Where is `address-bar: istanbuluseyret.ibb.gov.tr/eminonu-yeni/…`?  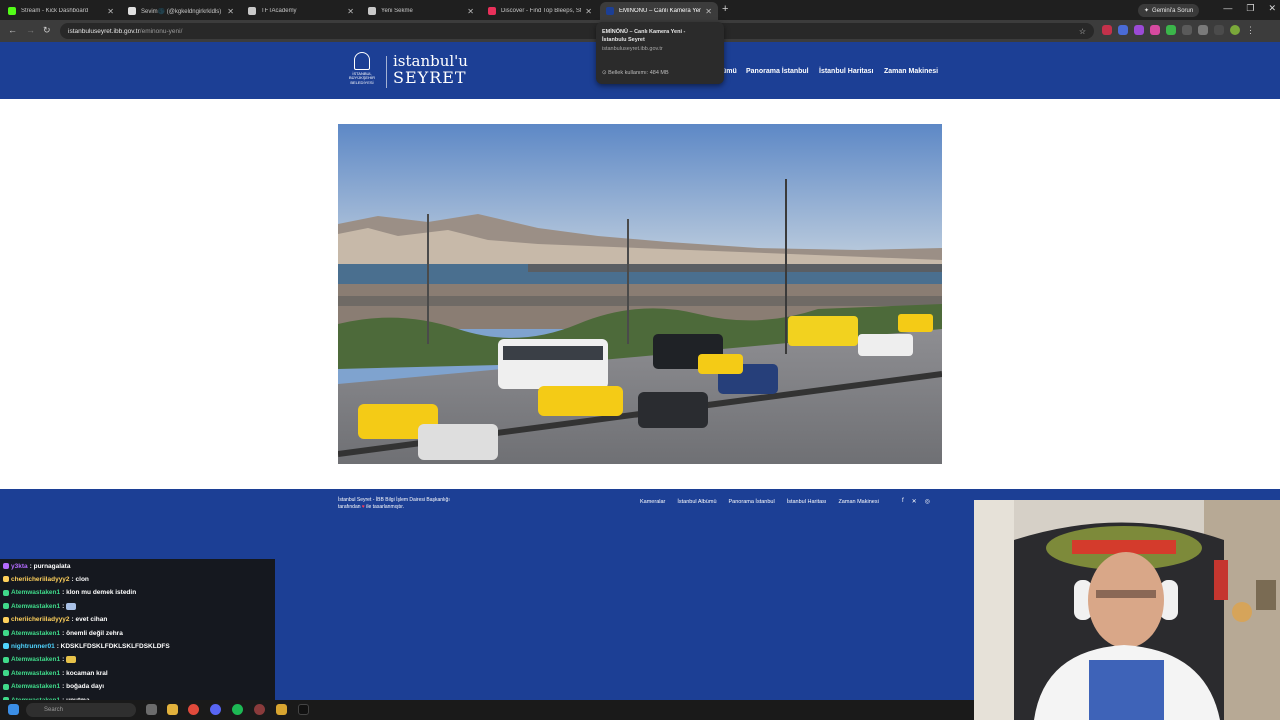 address-bar: istanbuluseyret.ibb.gov.tr/eminonu-yeni/… is located at coordinates (577, 31).